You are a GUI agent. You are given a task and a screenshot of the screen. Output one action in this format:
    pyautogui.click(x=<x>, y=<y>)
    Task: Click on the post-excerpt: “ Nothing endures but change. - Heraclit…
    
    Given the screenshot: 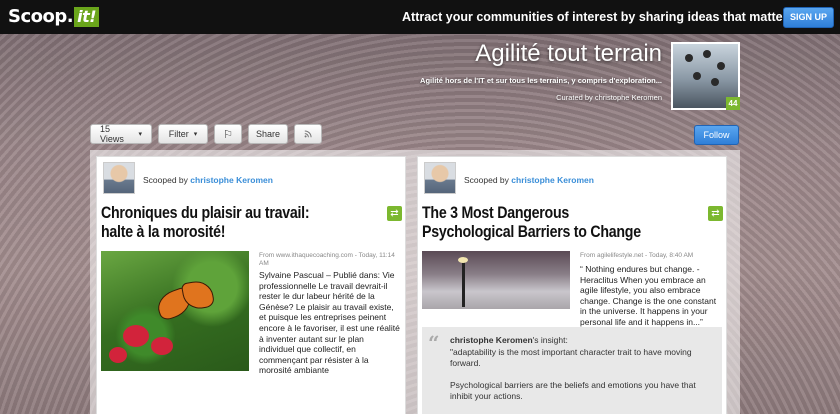 What is the action you would take?
    pyautogui.click(x=648, y=295)
    